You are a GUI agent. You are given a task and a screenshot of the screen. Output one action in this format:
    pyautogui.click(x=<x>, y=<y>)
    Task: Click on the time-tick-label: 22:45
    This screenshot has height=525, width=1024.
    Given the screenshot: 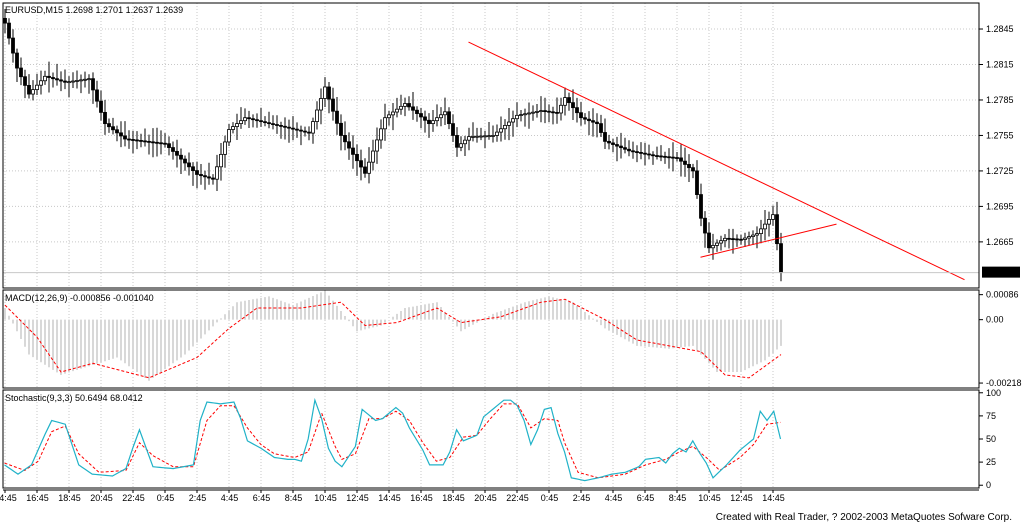 What is the action you would take?
    pyautogui.click(x=133, y=498)
    